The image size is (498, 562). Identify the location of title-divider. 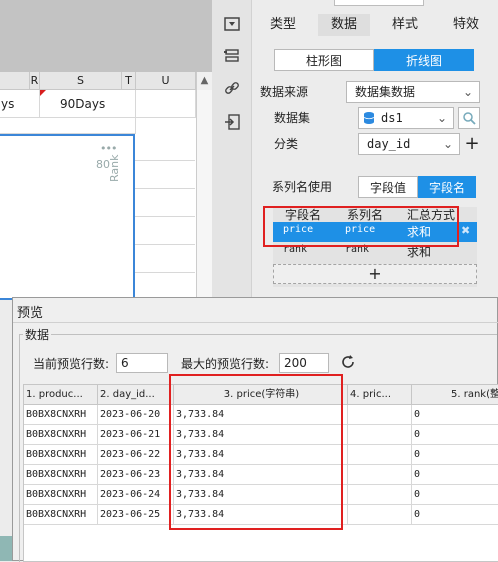
(255, 322).